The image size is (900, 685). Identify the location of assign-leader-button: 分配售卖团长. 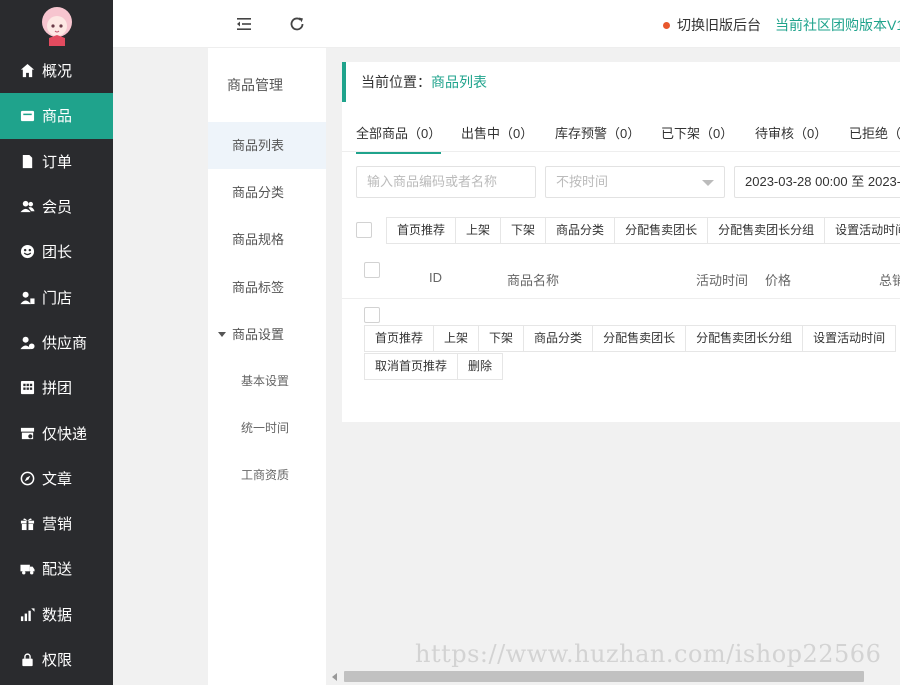
(661, 230).